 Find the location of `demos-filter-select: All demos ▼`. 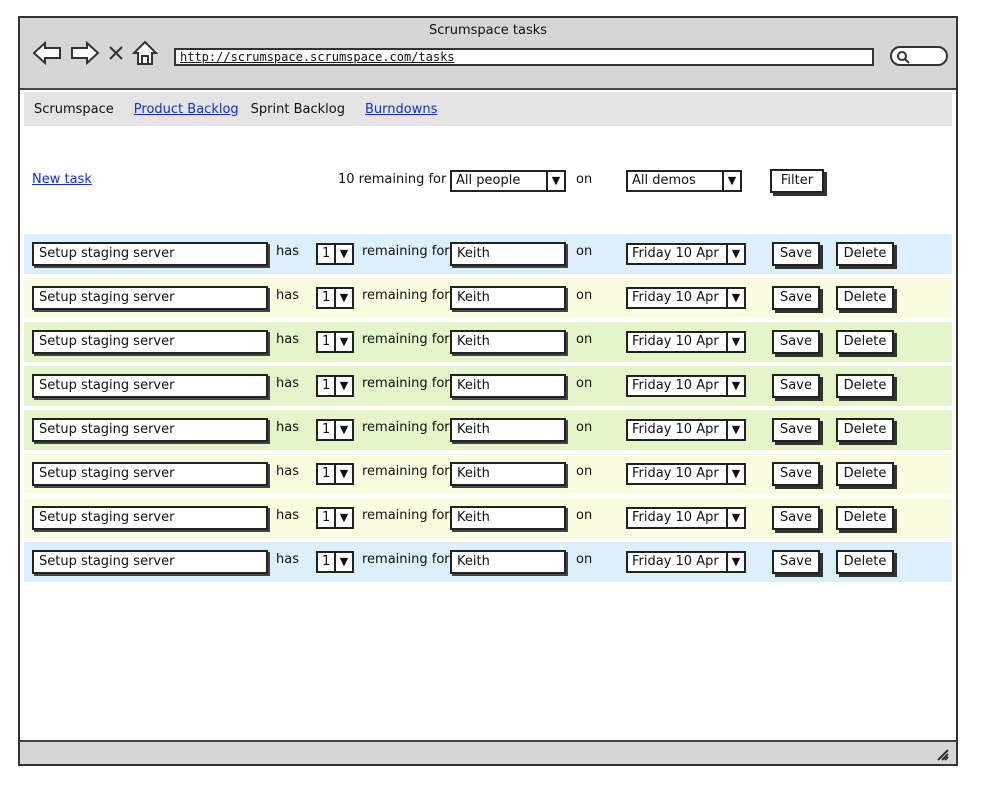

demos-filter-select: All demos ▼ is located at coordinates (684, 181).